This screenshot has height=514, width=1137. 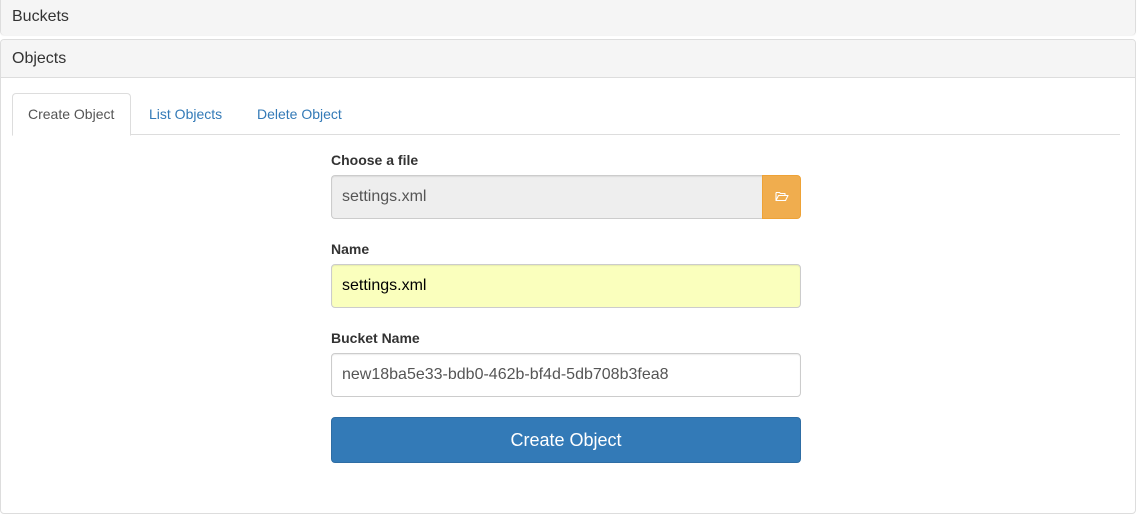 What do you see at coordinates (375, 160) in the screenshot?
I see `file-label: Choose a file` at bounding box center [375, 160].